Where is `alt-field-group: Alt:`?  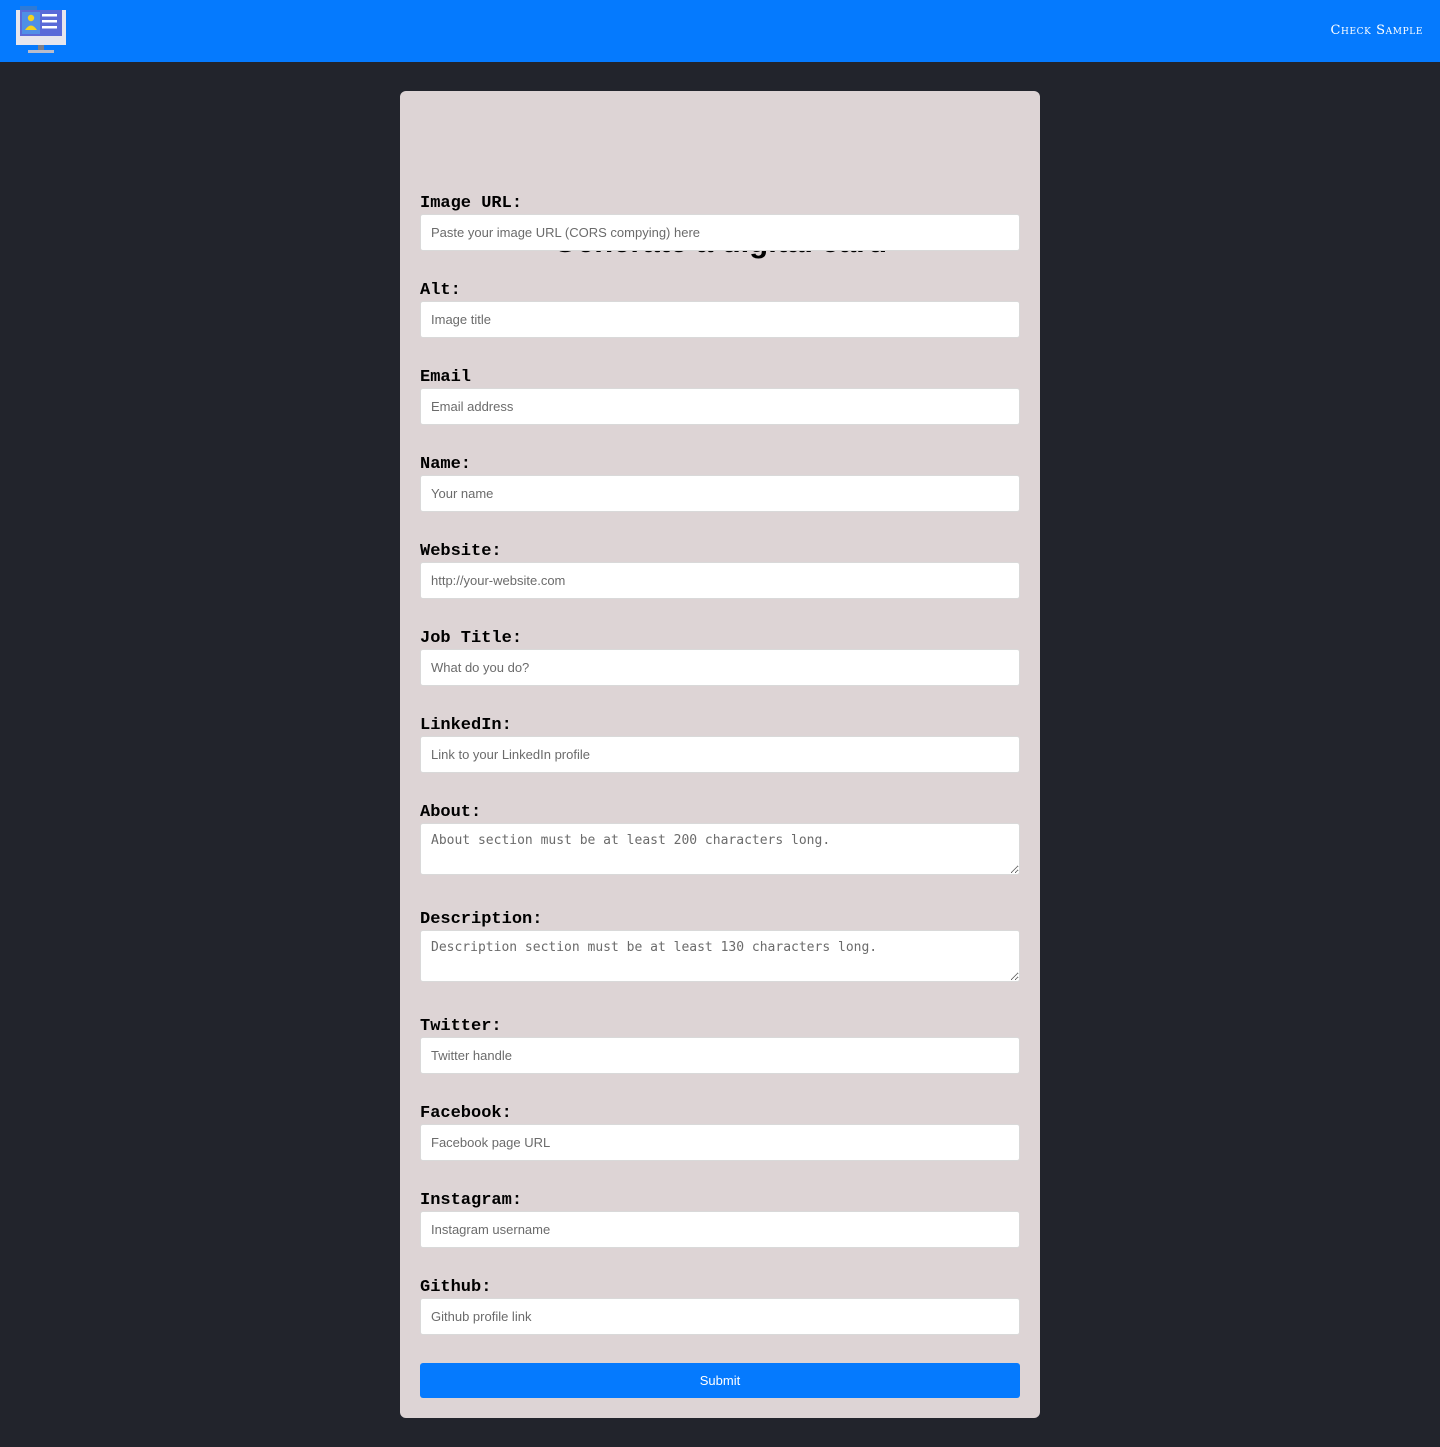 alt-field-group: Alt: is located at coordinates (720, 309).